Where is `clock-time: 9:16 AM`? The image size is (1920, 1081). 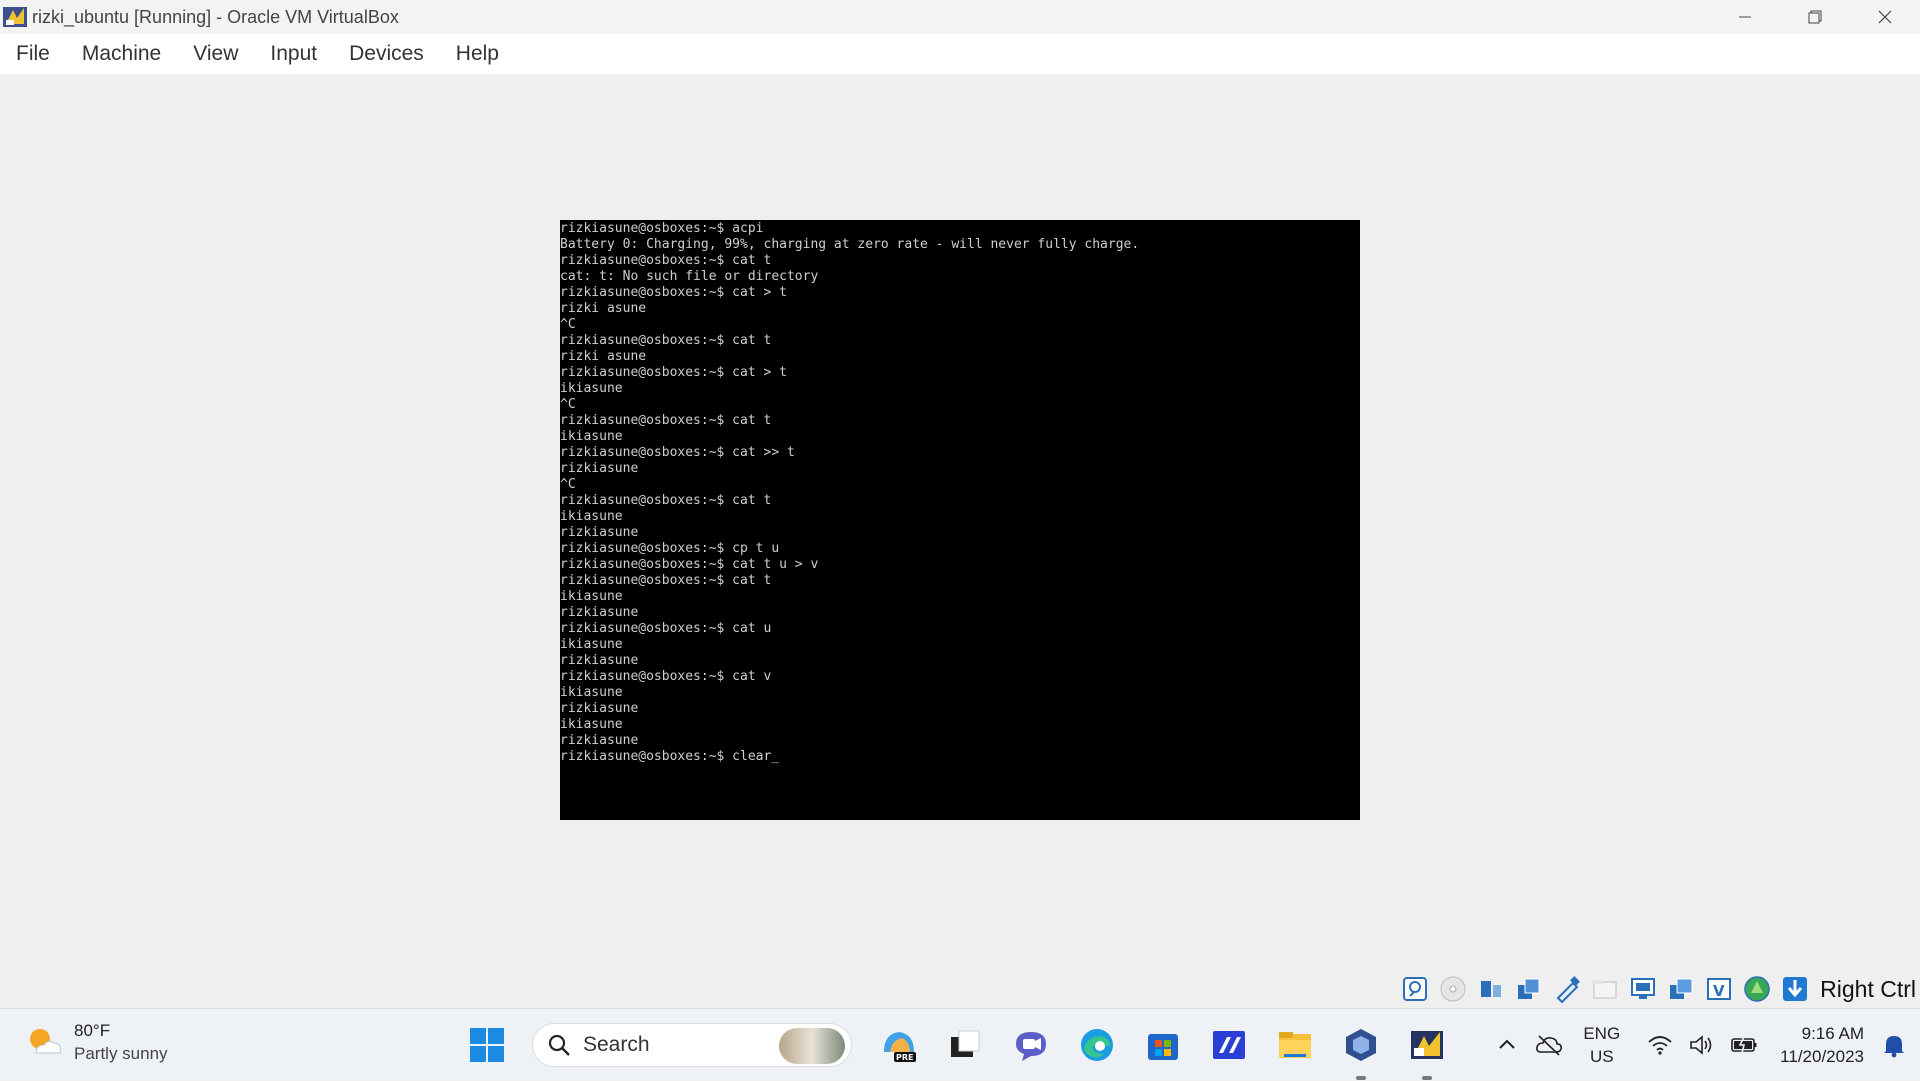
clock-time: 9:16 AM is located at coordinates (1832, 1033).